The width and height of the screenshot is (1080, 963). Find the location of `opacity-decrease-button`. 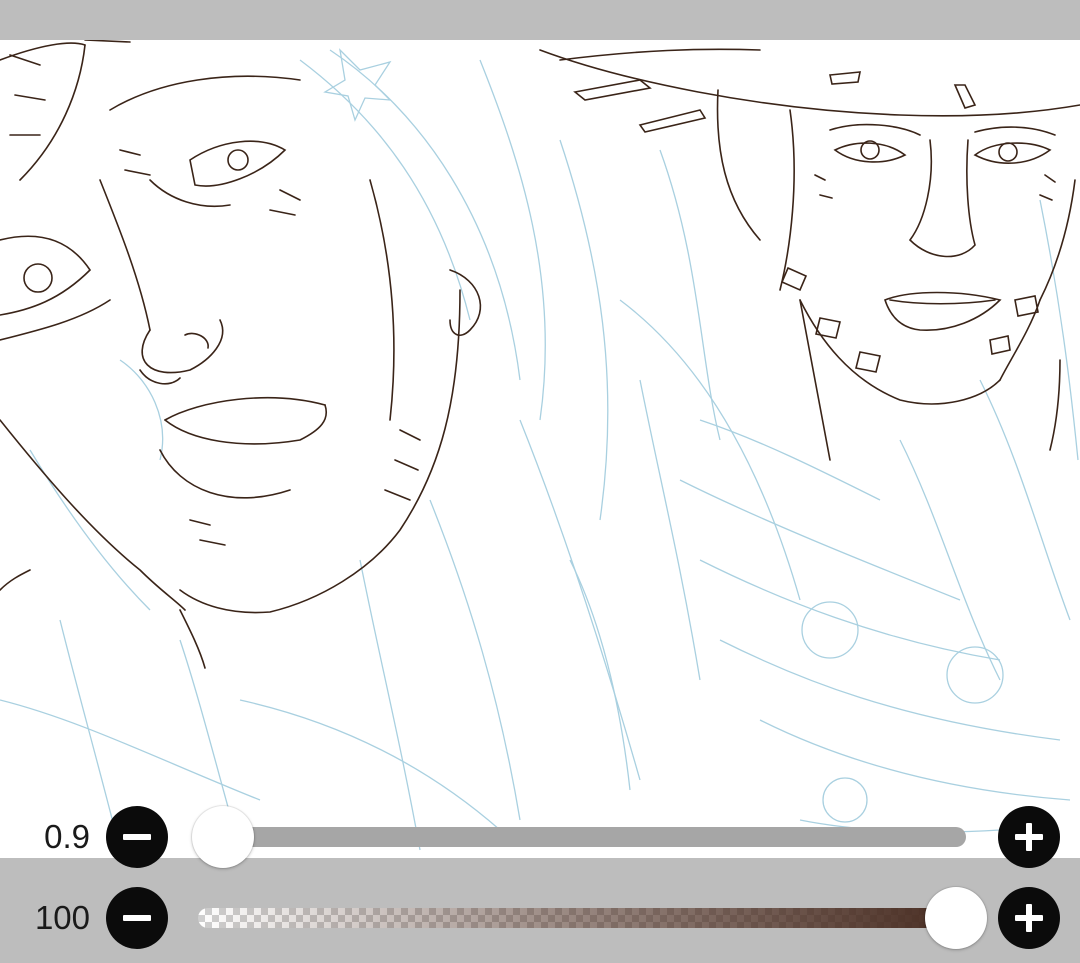

opacity-decrease-button is located at coordinates (137, 918).